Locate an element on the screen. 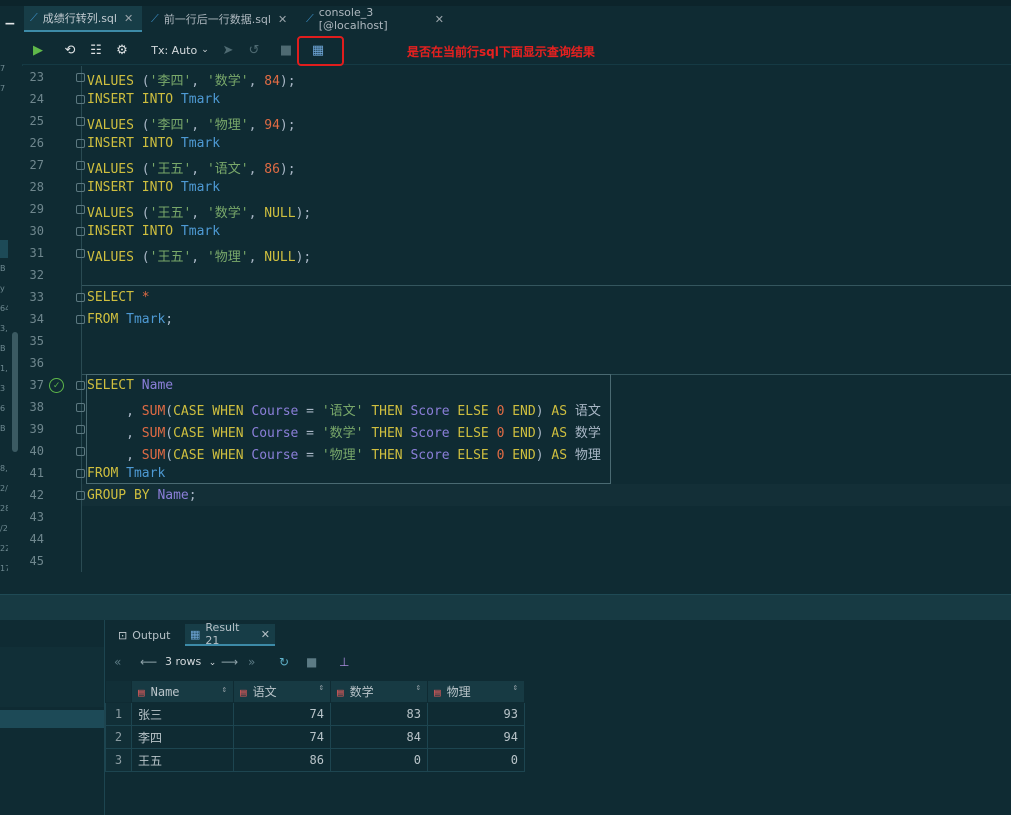 Image resolution: width=1011 pixels, height=815 pixels. tab-qianyihang-sql: ⟋ 前一行后一行数据.sql ✕ is located at coordinates (221, 19).